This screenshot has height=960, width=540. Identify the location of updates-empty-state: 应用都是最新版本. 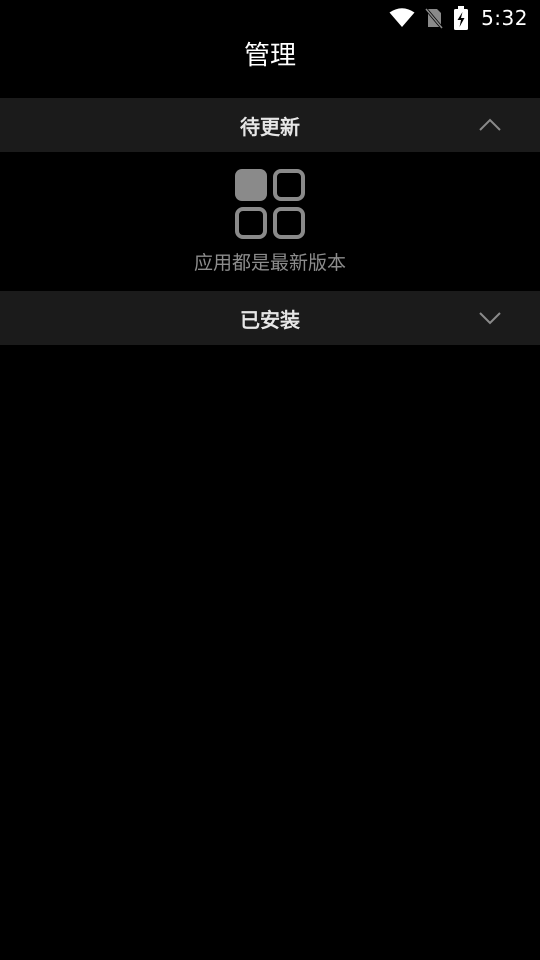
(270, 223).